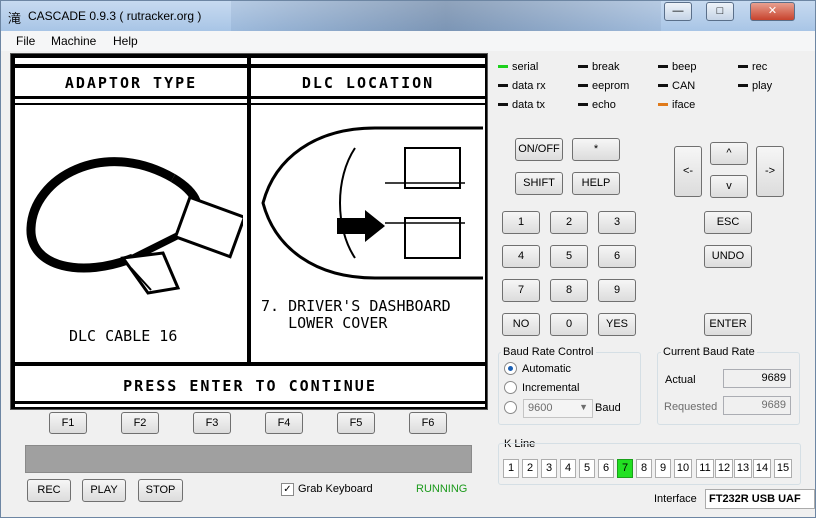  Describe the element at coordinates (510, 407) in the screenshot. I see `baud-select-radio` at that location.